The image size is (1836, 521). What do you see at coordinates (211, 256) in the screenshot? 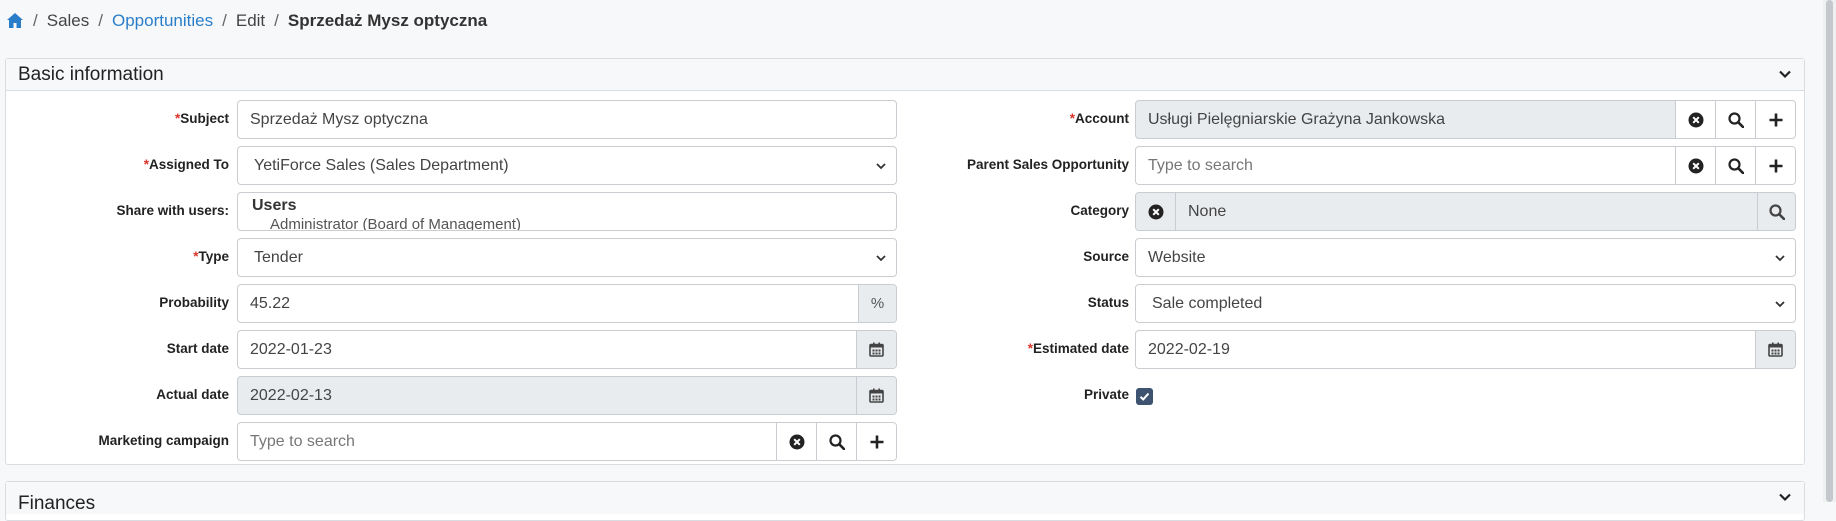
I see `type-label: *Type` at bounding box center [211, 256].